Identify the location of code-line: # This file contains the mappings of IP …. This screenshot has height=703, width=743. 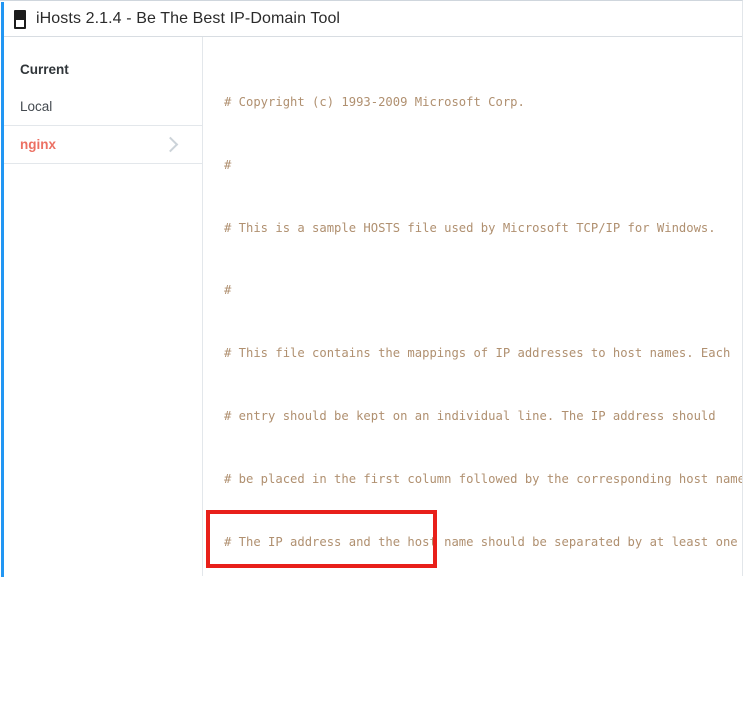
(477, 353).